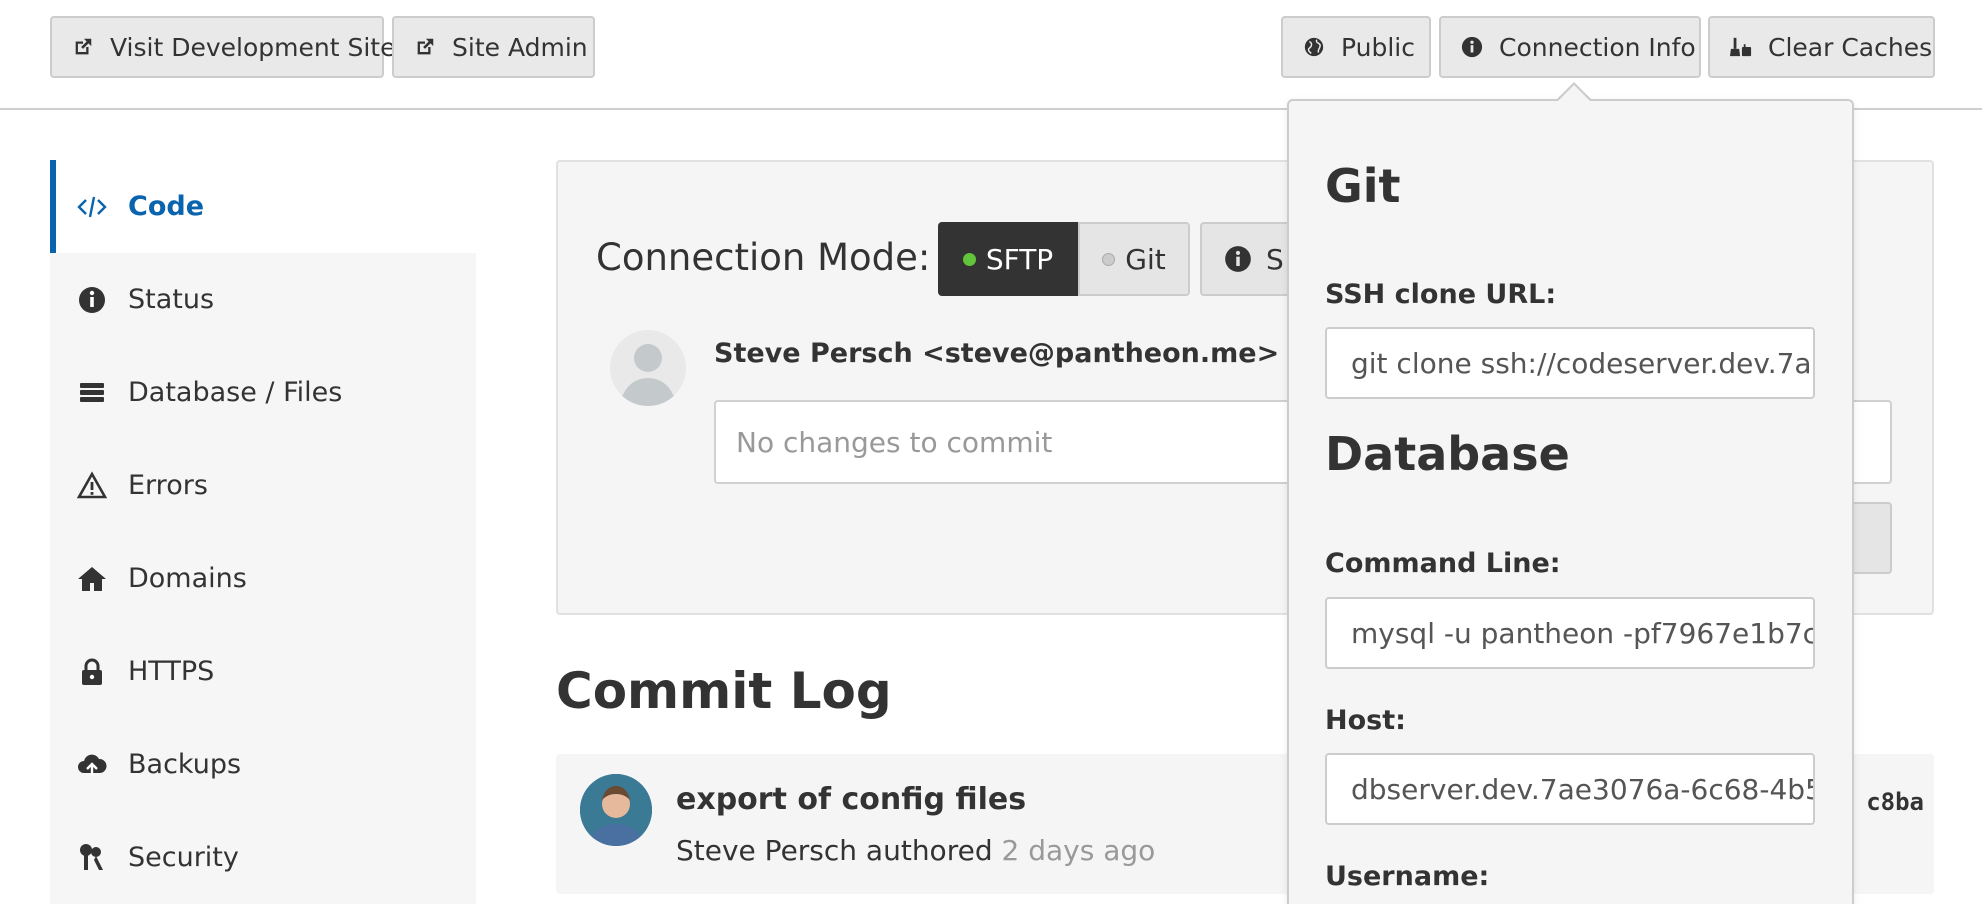 The height and width of the screenshot is (904, 1982). What do you see at coordinates (235, 392) in the screenshot?
I see `sidebar-item-label: Database / Files` at bounding box center [235, 392].